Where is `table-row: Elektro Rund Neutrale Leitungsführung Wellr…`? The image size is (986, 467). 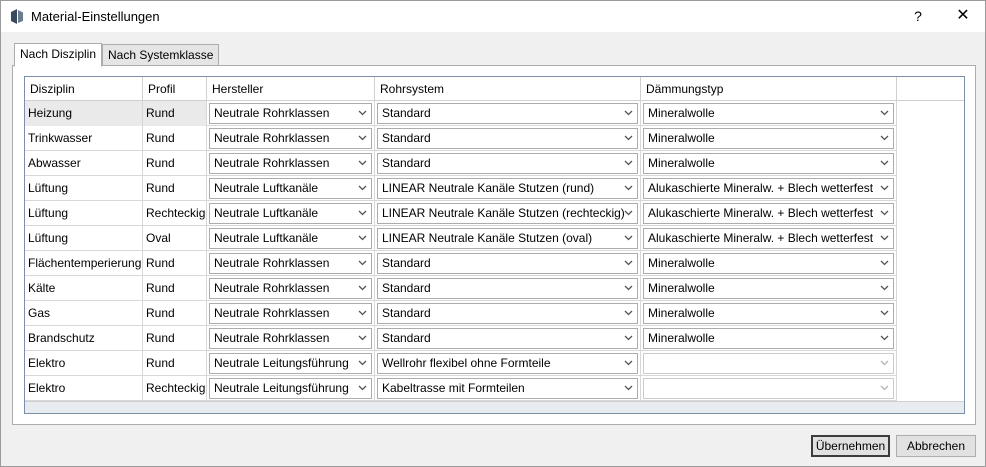
table-row: Elektro Rund Neutrale Leitungsführung Wellr… is located at coordinates (461, 363).